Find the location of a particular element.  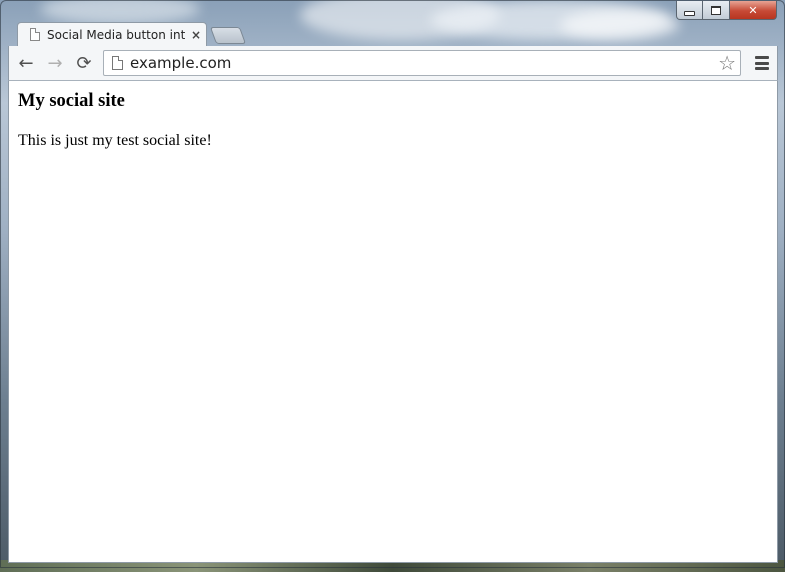

reload-button: ⟳ is located at coordinates (84, 63).